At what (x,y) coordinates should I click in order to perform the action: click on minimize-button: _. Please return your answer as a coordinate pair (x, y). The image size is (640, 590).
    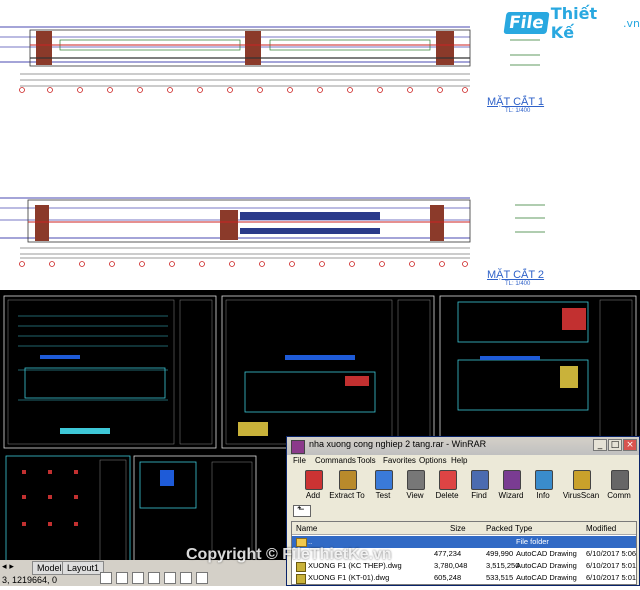
    Looking at the image, I should click on (600, 445).